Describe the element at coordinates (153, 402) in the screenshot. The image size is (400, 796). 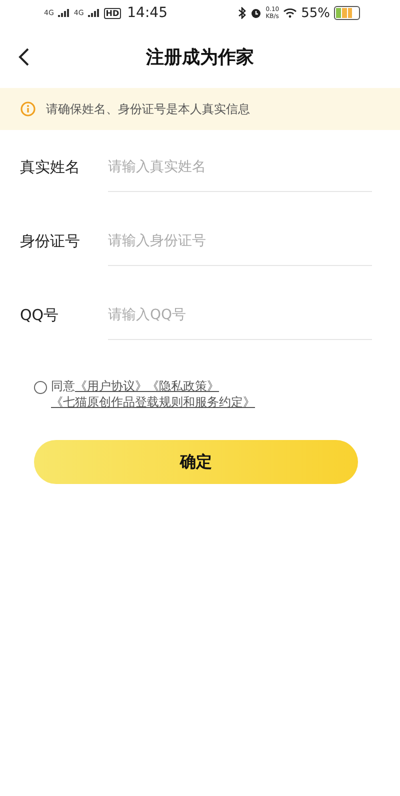
I see `agreement-link: 《七猫原创作品登载规则和服务约定》` at that location.